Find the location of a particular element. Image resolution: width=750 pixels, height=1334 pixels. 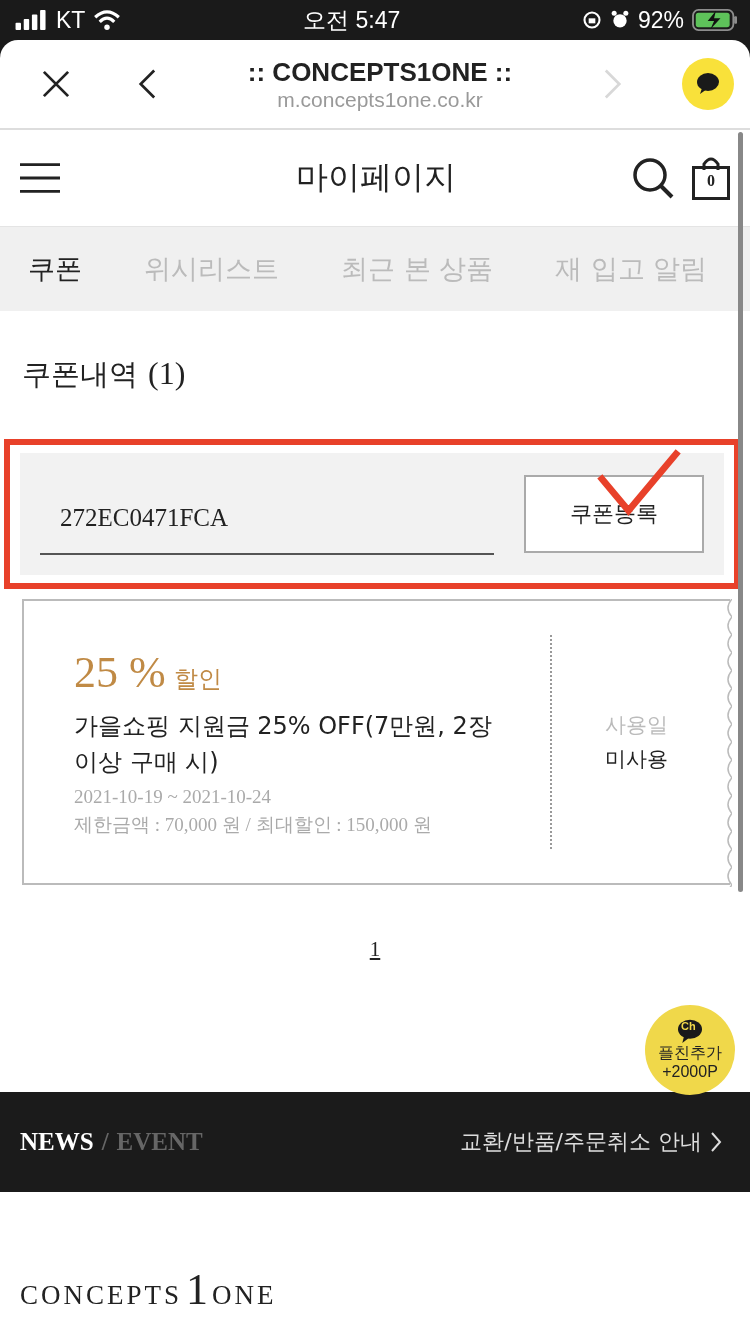

chat-bubble-icon is located at coordinates (708, 84).